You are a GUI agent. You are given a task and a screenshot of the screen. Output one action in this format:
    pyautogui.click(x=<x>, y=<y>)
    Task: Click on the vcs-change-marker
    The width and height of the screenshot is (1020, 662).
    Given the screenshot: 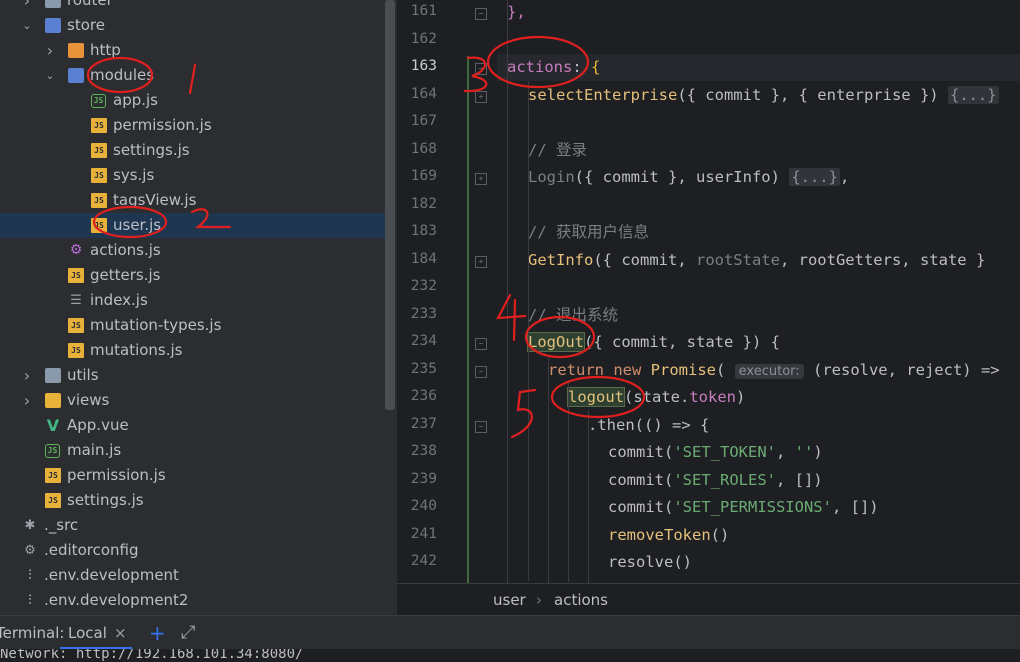 What is the action you would take?
    pyautogui.click(x=468, y=319)
    